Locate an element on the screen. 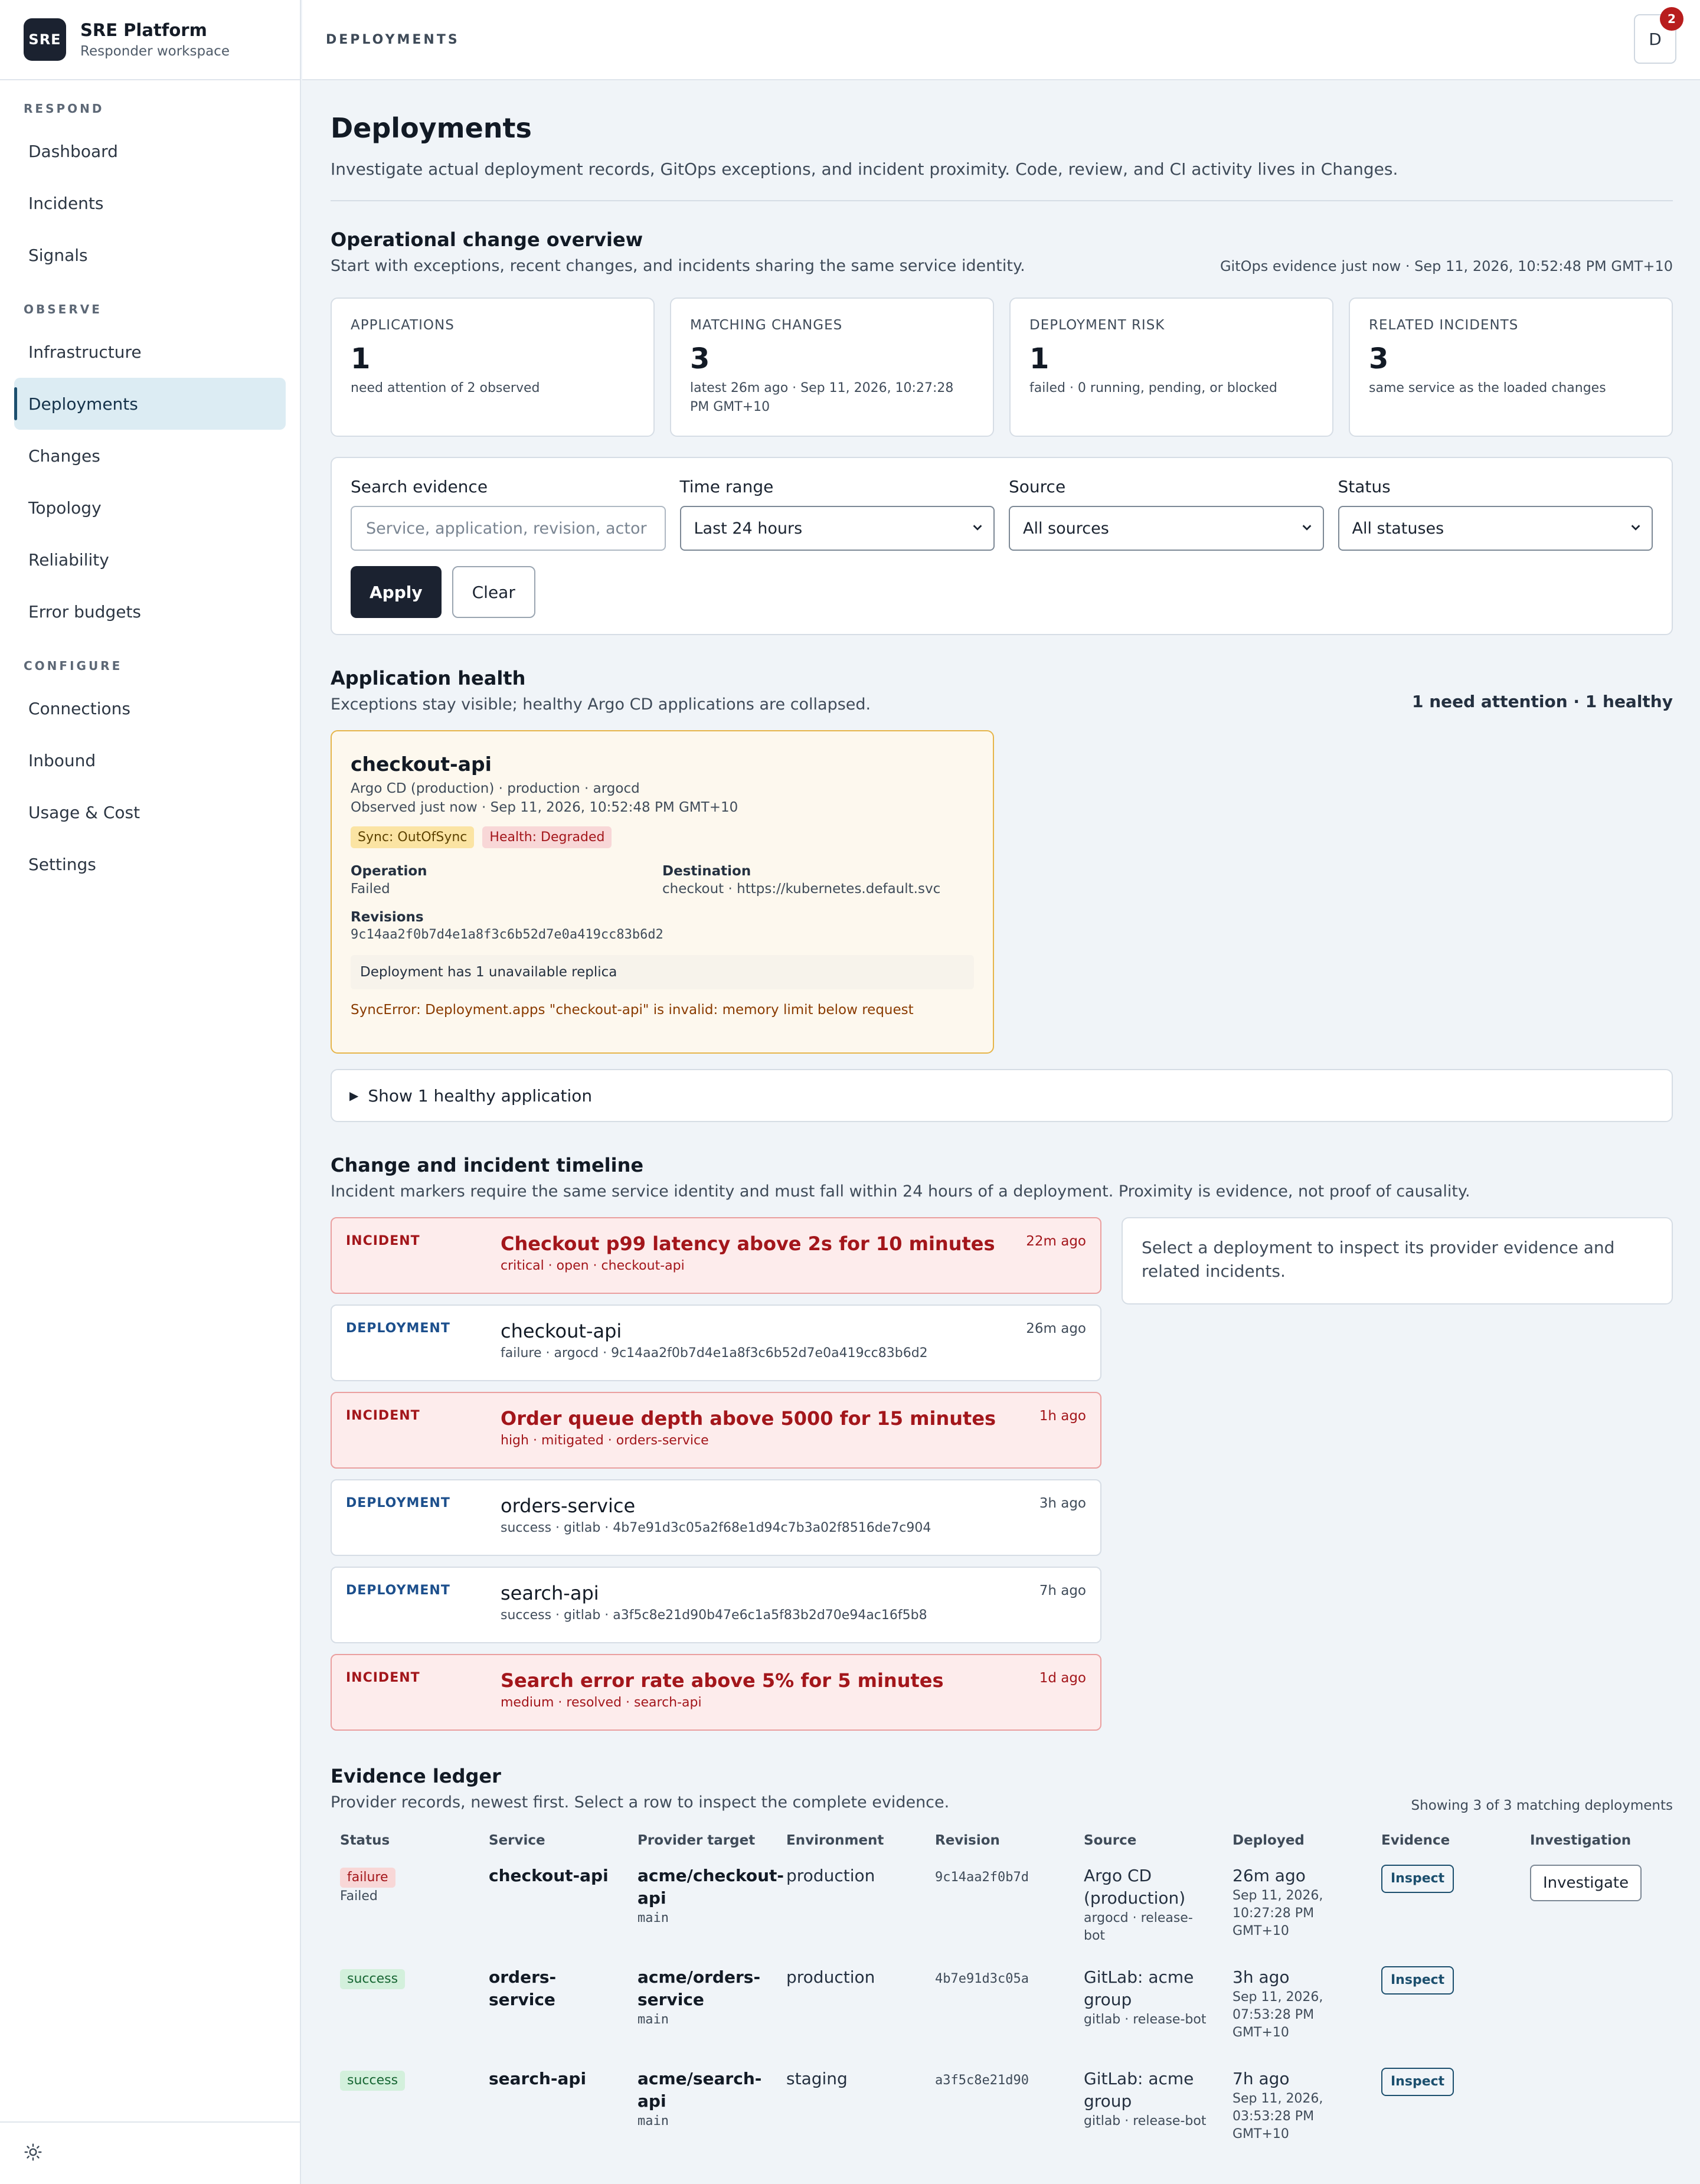 This screenshot has width=1700, height=2184. status-select: All statuses is located at coordinates (1495, 528).